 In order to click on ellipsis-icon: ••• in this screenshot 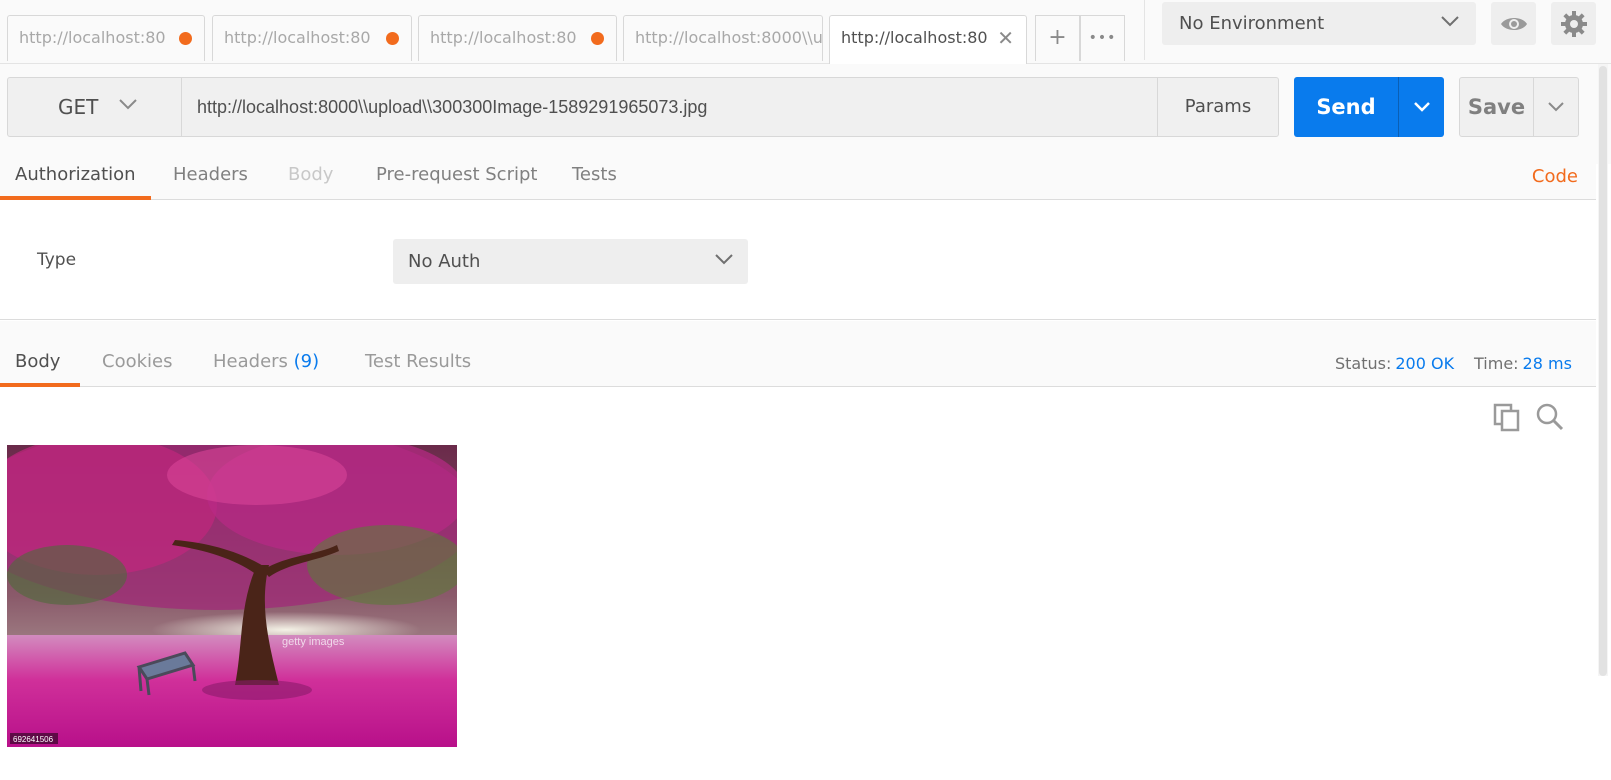, I will do `click(1102, 38)`.